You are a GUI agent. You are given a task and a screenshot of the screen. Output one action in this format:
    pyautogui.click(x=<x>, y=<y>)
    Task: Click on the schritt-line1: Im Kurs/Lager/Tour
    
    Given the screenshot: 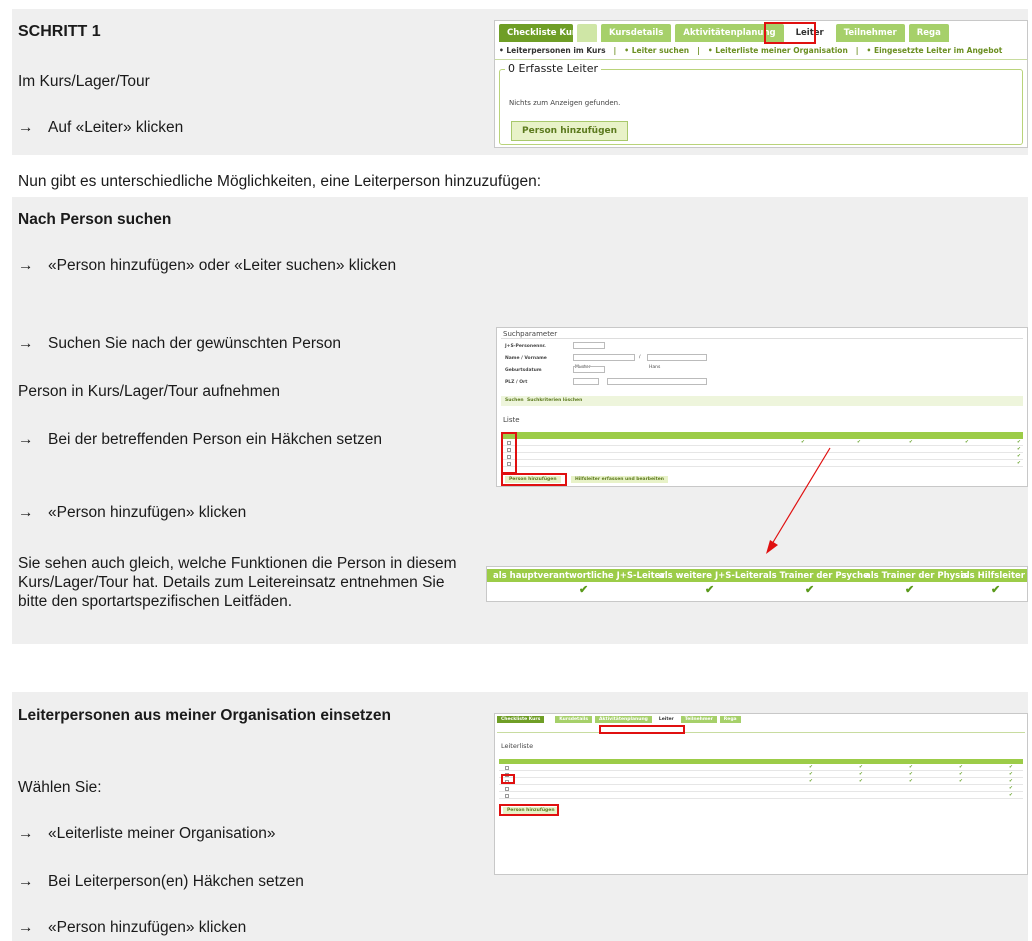 What is the action you would take?
    pyautogui.click(x=84, y=81)
    